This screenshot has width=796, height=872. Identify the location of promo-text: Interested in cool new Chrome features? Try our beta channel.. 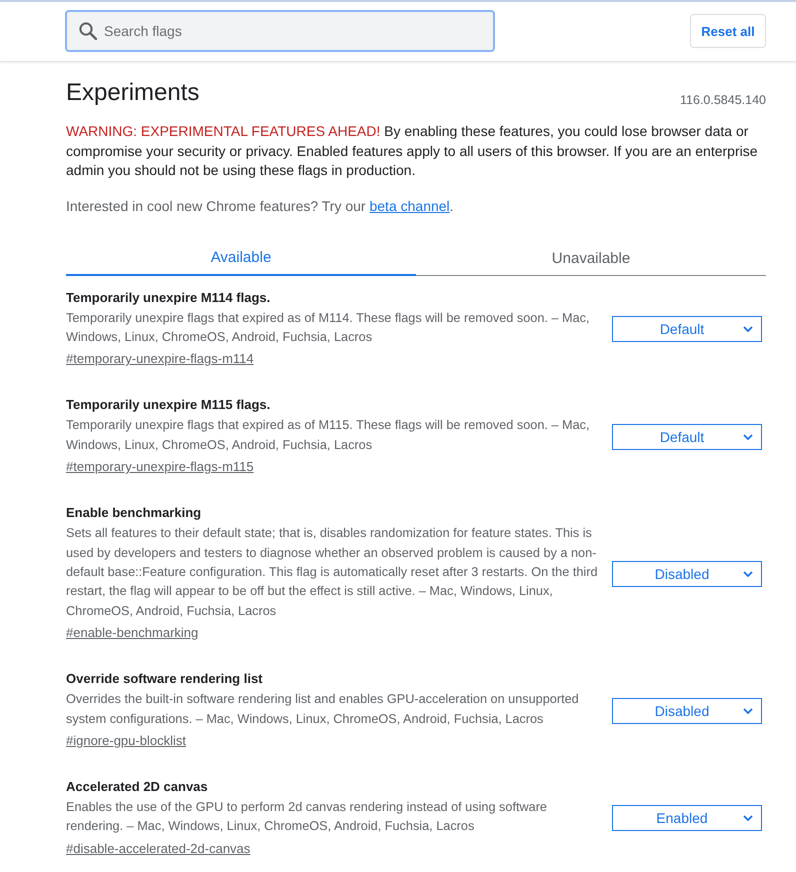
(260, 206).